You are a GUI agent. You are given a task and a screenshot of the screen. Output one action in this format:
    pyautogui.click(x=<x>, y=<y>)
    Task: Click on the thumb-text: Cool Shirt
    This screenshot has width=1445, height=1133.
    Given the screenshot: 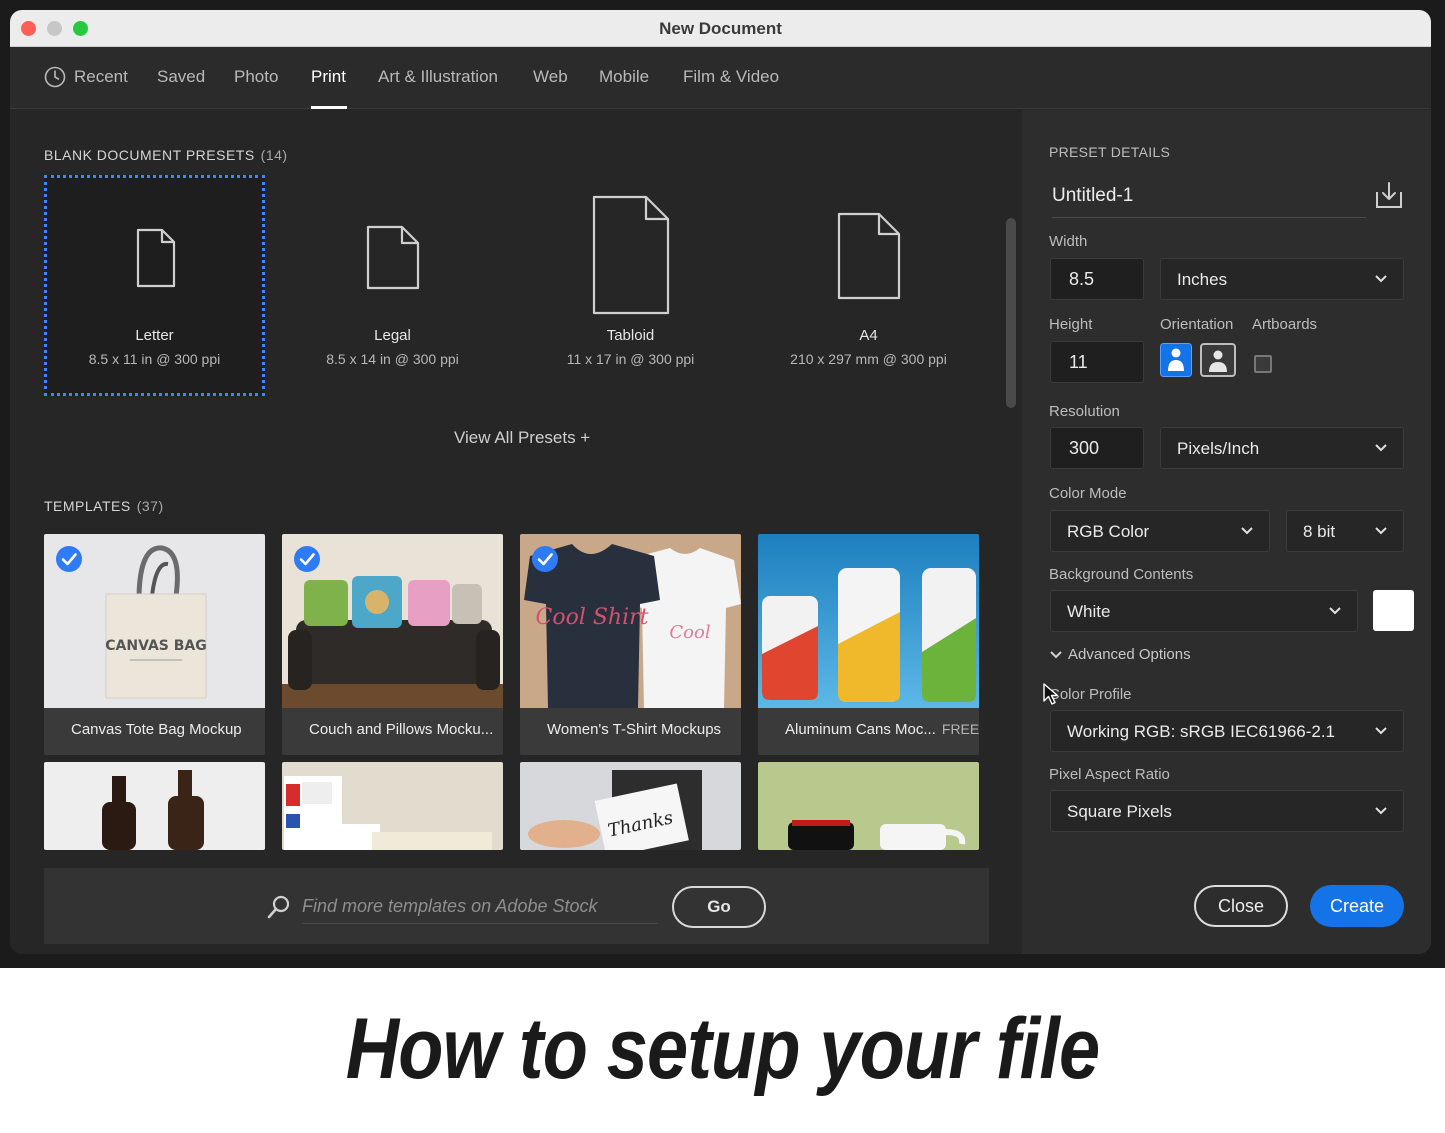 What is the action you would take?
    pyautogui.click(x=592, y=617)
    